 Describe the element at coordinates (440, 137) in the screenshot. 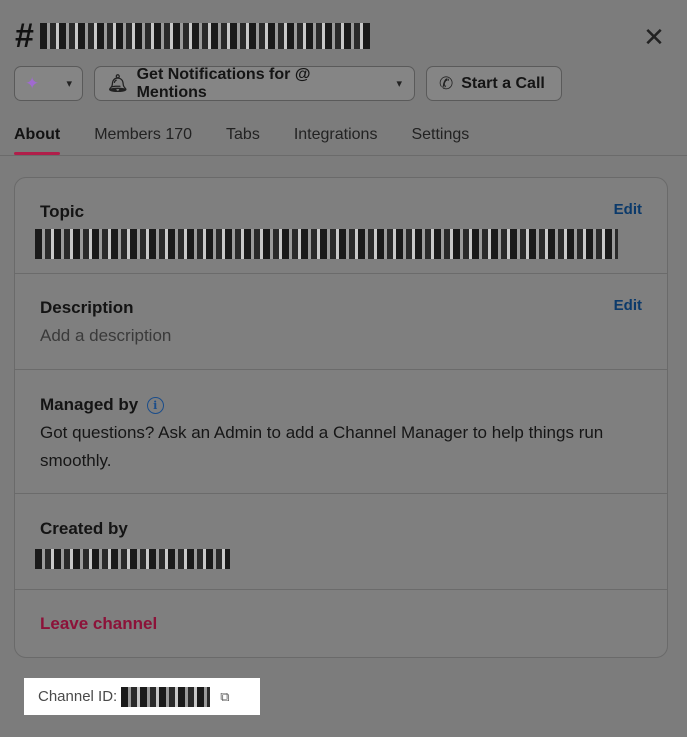

I see `tab-settings: Settings` at that location.